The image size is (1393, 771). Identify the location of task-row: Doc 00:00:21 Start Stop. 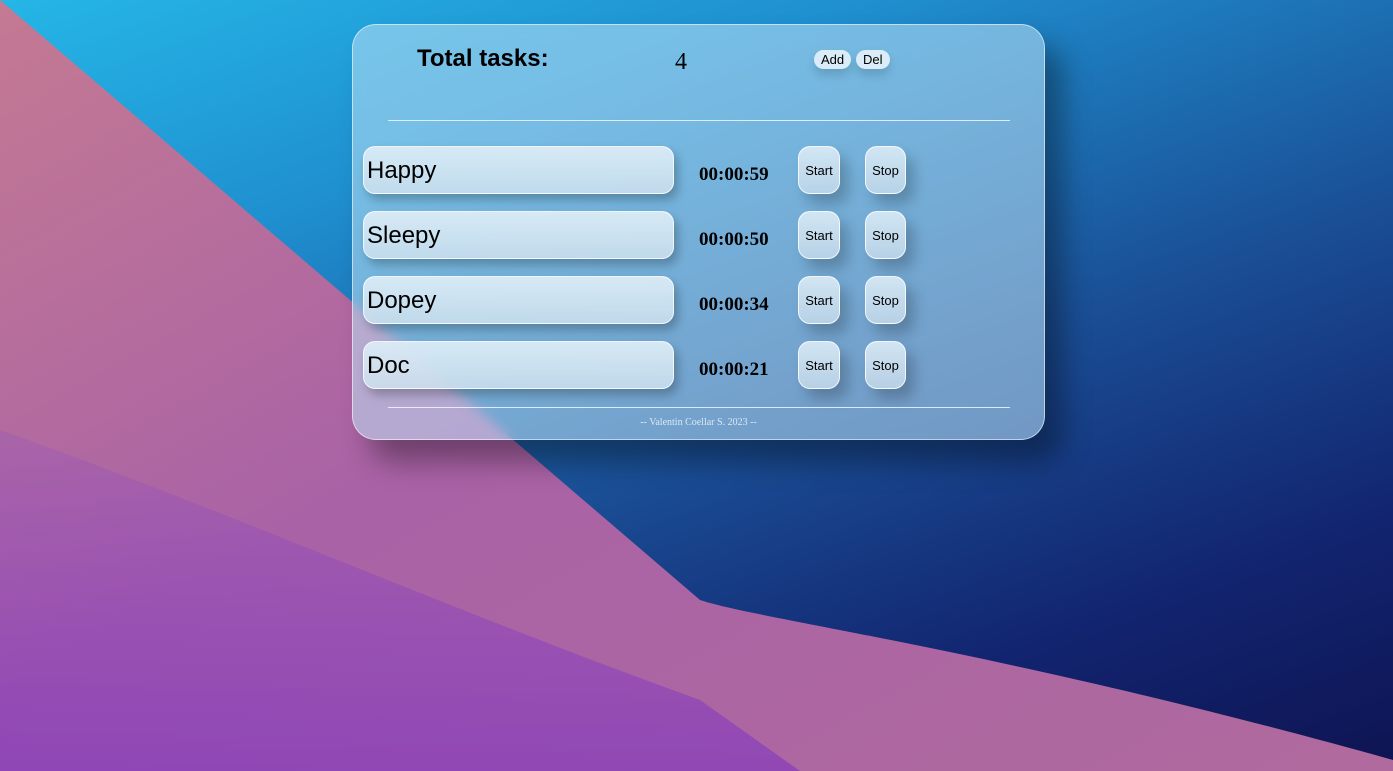
(643, 366).